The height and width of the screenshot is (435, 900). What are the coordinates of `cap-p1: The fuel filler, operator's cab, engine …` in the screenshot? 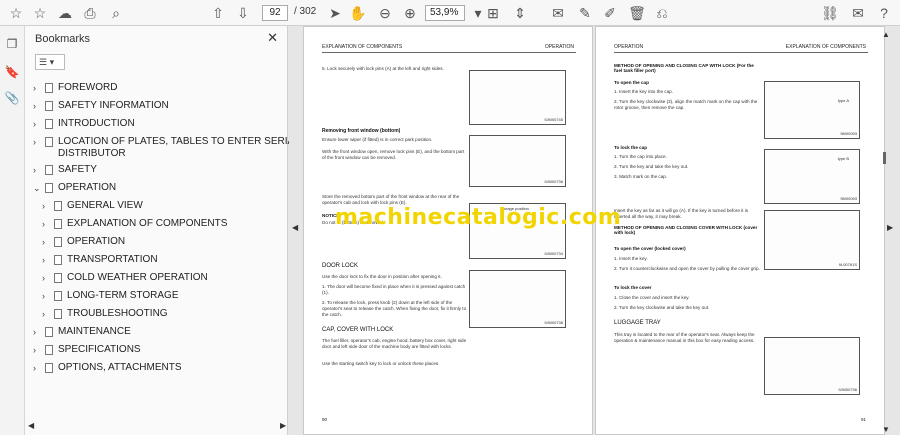 It's located at (394, 343).